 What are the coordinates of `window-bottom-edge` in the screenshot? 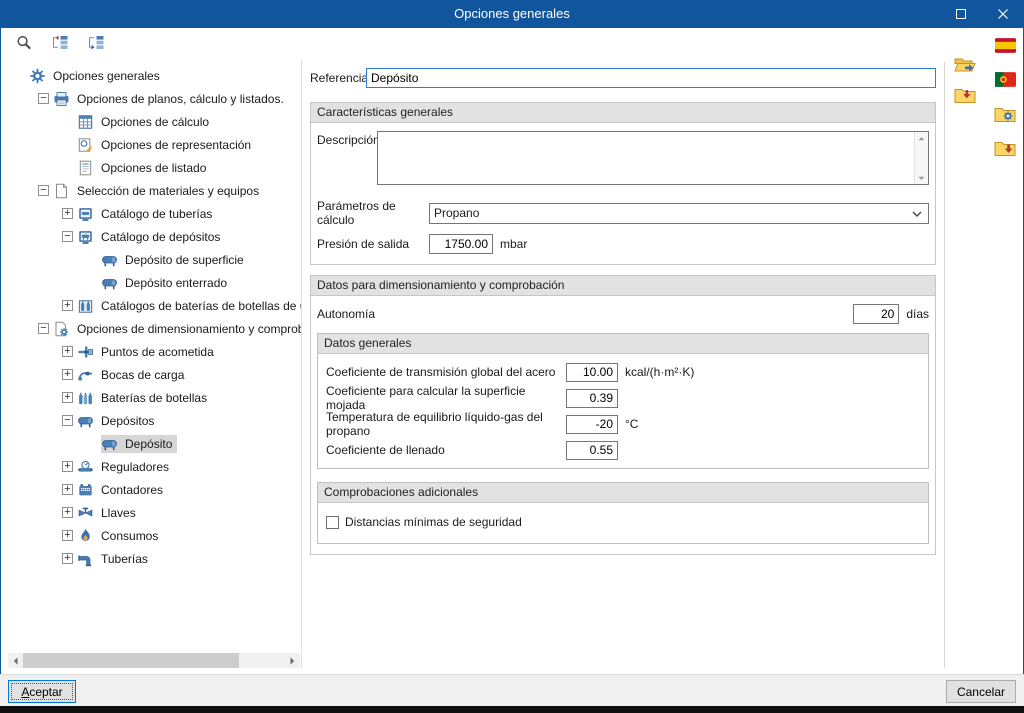 It's located at (512, 709).